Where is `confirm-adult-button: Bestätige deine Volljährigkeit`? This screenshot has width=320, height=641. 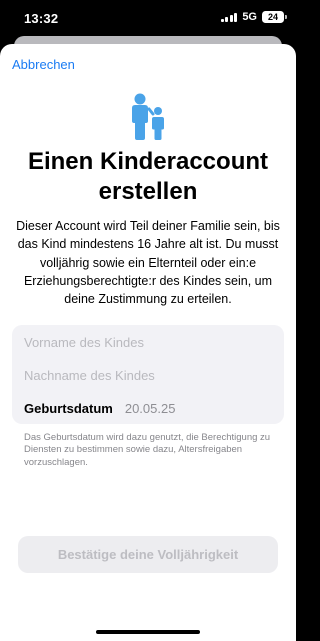
confirm-adult-button: Bestätige deine Volljährigkeit is located at coordinates (148, 554).